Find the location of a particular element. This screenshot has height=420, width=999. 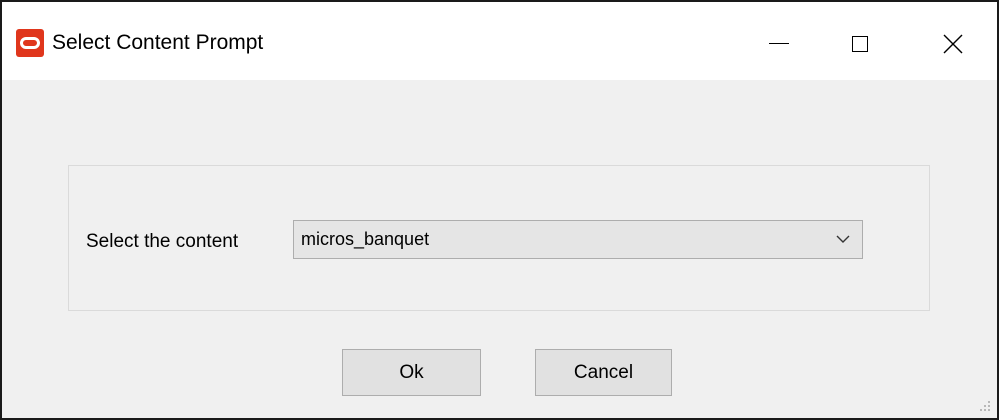

close-button is located at coordinates (953, 41).